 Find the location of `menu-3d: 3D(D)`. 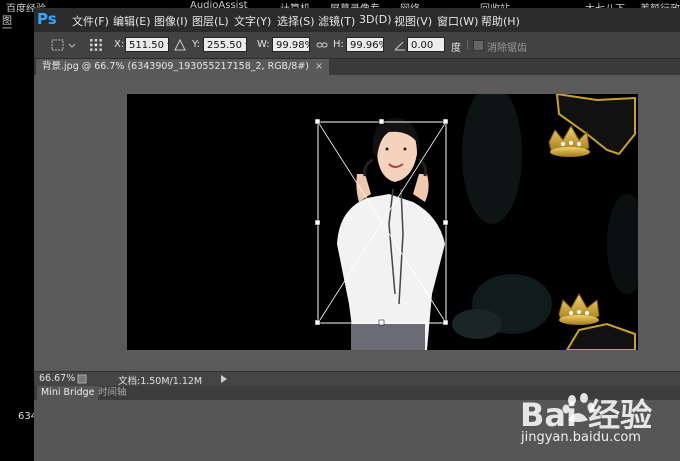

menu-3d: 3D(D) is located at coordinates (375, 19).